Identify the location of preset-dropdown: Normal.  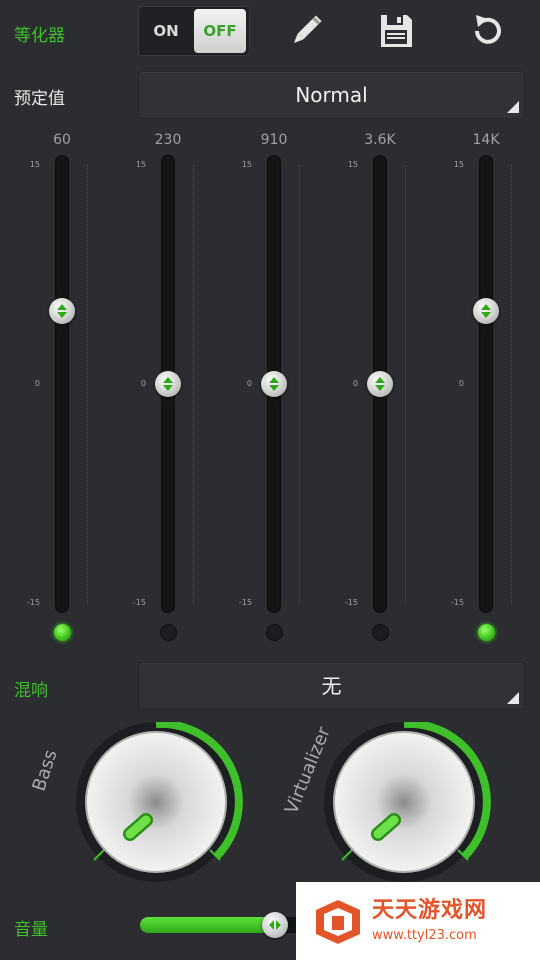
(331, 95).